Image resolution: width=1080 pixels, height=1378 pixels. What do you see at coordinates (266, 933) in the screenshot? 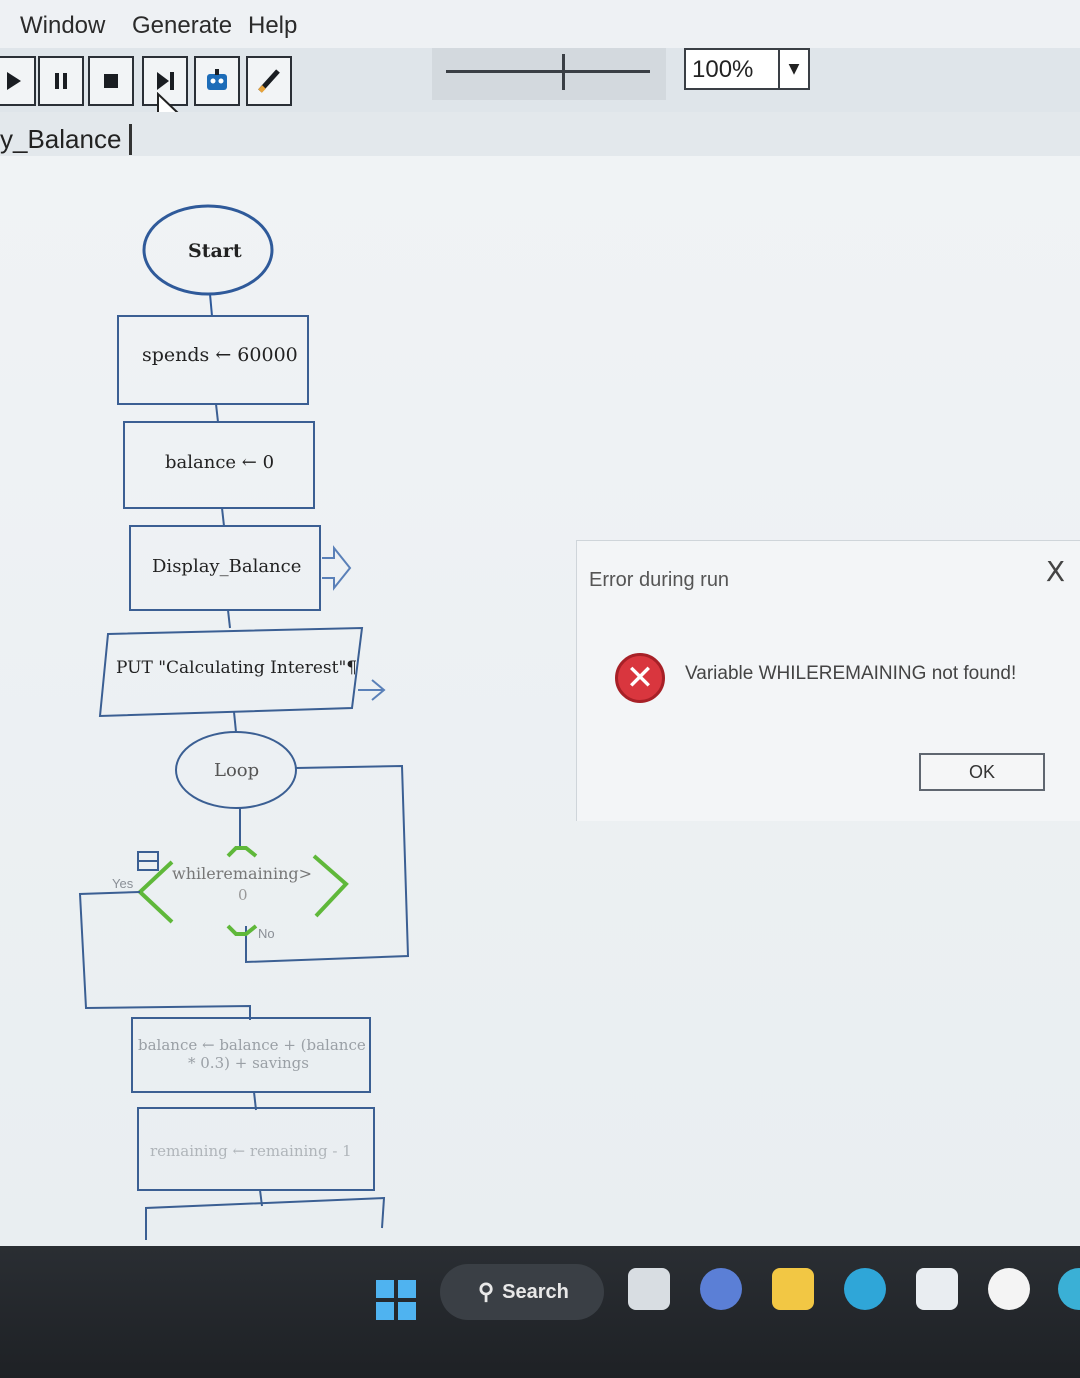
I see `no-label: No` at bounding box center [266, 933].